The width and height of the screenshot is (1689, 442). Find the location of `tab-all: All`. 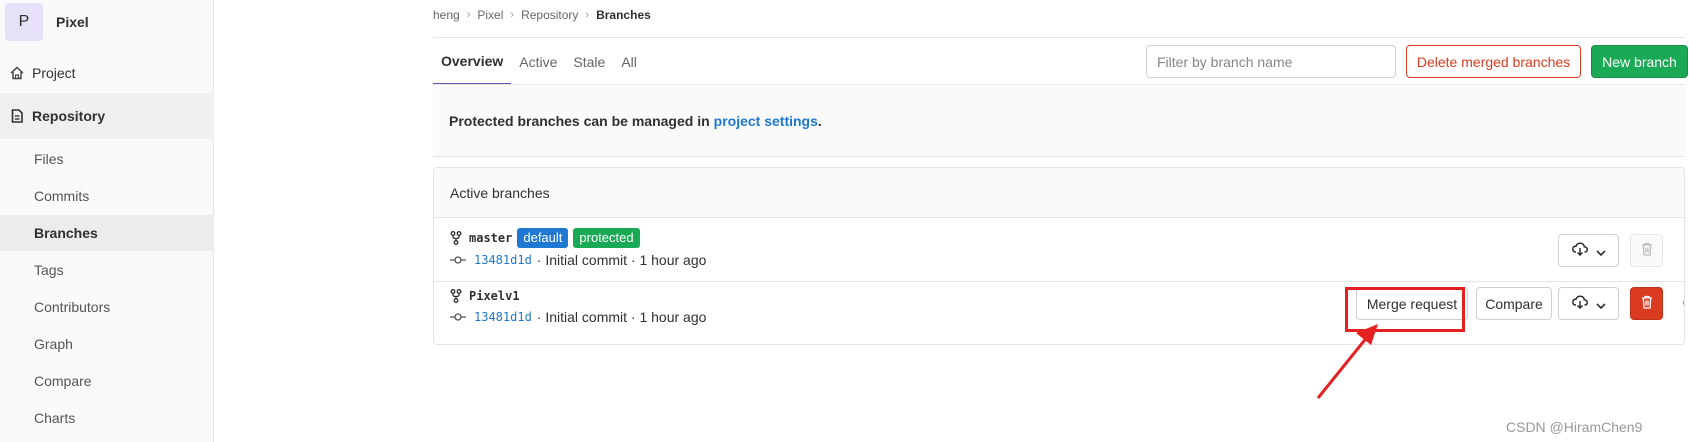

tab-all: All is located at coordinates (629, 61).